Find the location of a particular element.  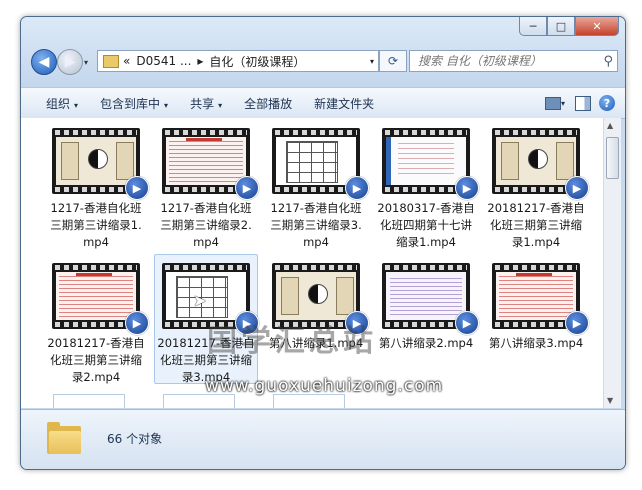

refresh-button: ⟳ is located at coordinates (393, 61).